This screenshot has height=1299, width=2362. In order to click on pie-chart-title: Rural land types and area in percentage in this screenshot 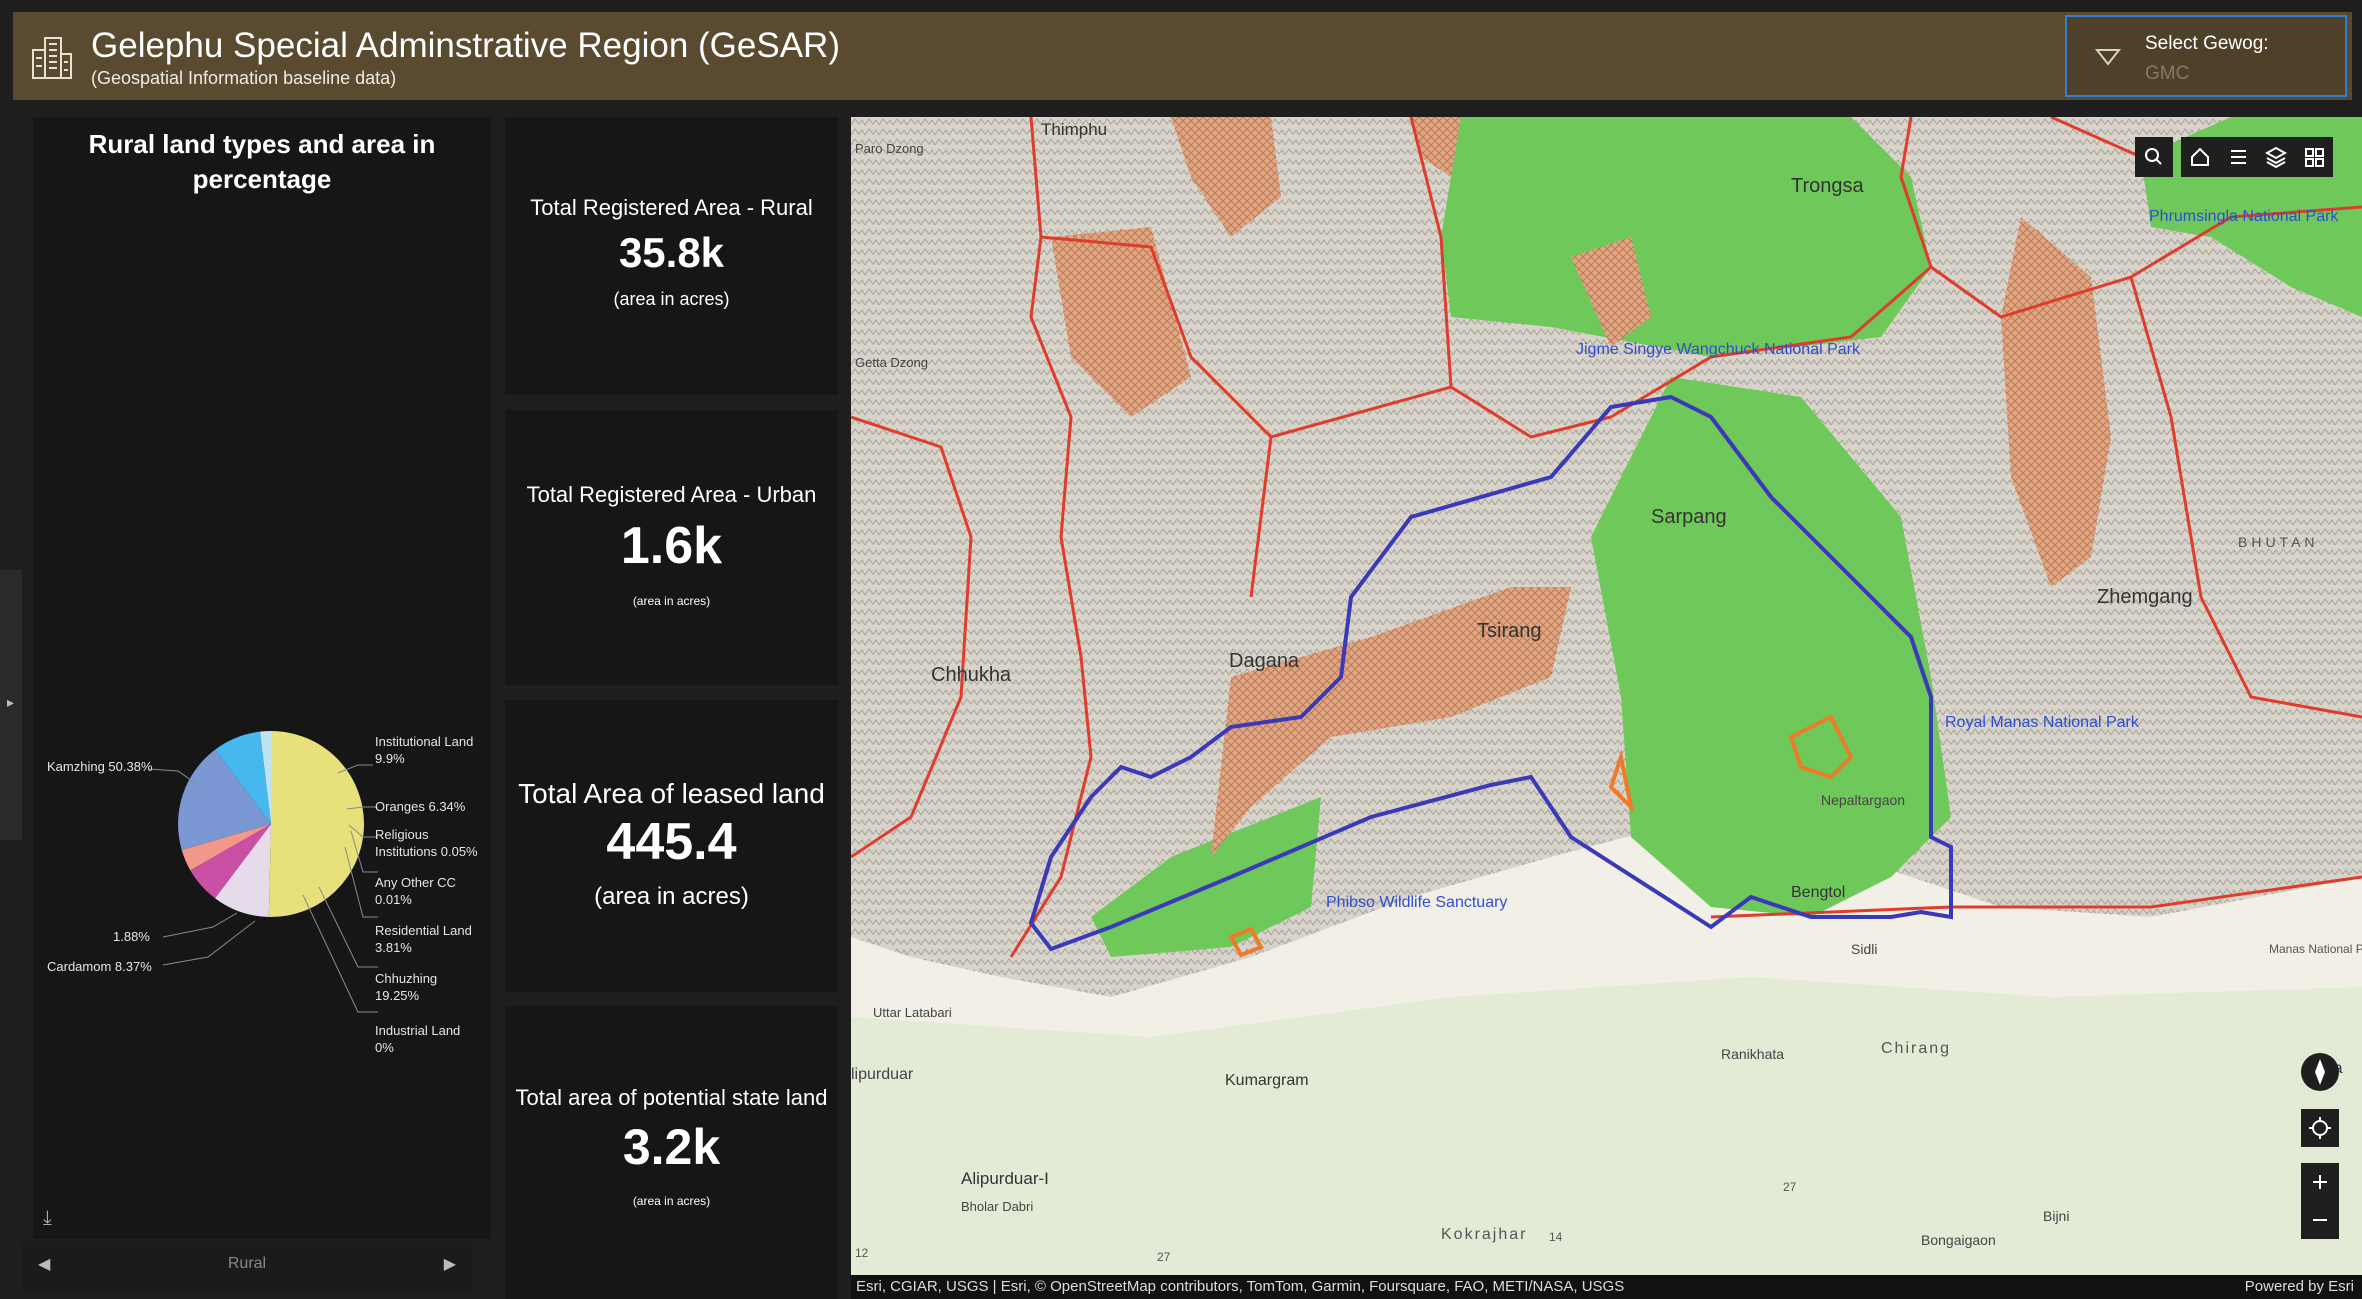, I will do `click(262, 161)`.